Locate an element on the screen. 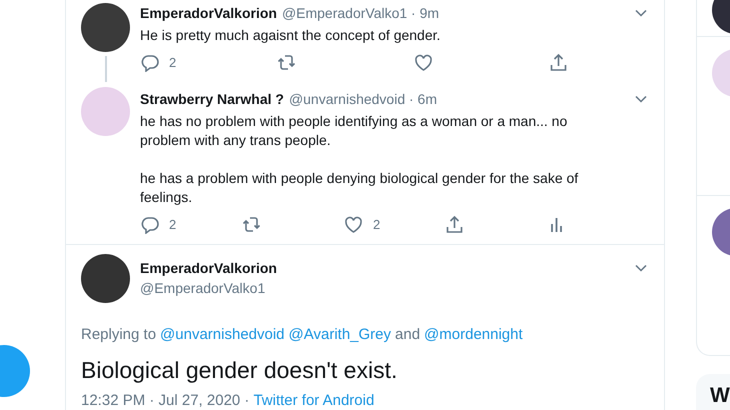 The width and height of the screenshot is (730, 410). user-handle: @unvarnishedvoid · 6m is located at coordinates (362, 99).